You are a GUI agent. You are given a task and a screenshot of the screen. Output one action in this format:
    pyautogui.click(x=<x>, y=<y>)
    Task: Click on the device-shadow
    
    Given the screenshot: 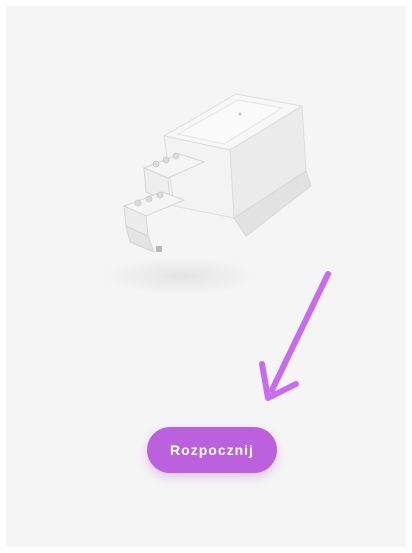 What is the action you would take?
    pyautogui.click(x=181, y=276)
    